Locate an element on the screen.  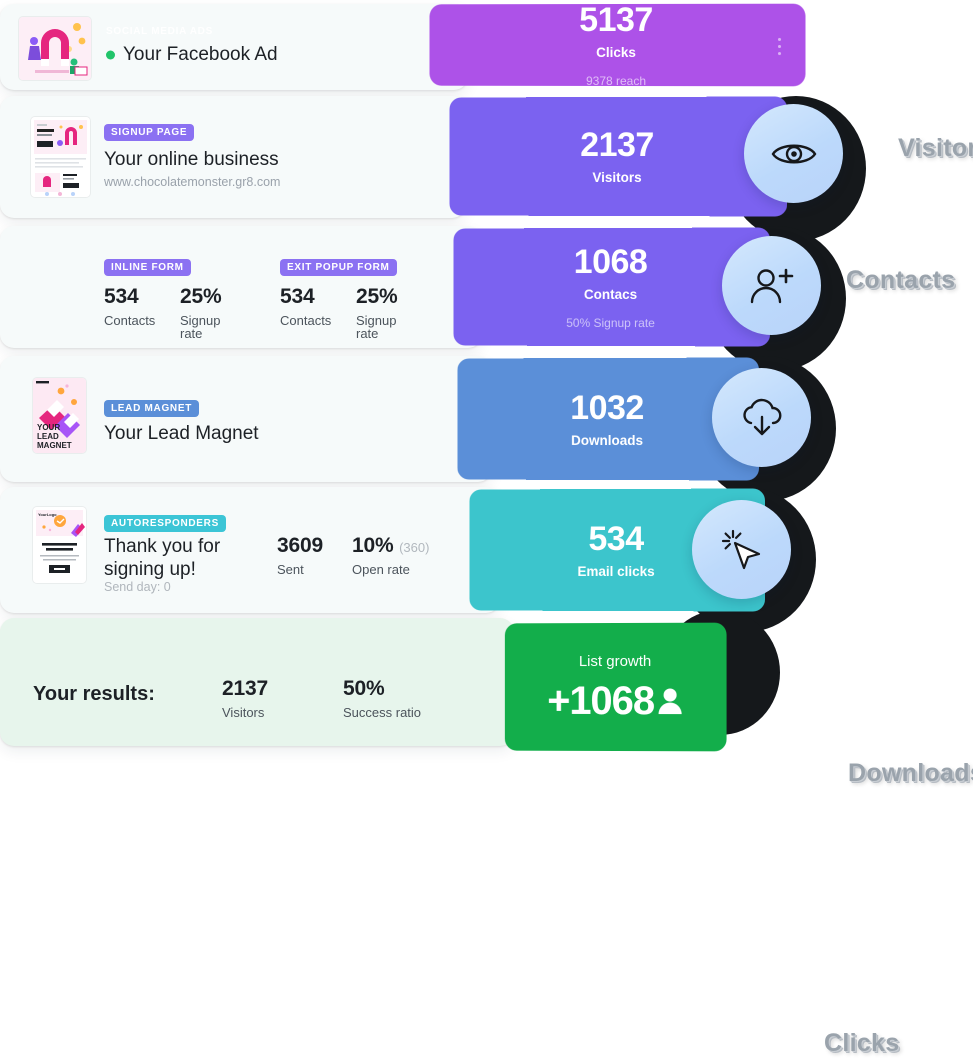
row-title-text: Your online business is located at coordinates (191, 159).